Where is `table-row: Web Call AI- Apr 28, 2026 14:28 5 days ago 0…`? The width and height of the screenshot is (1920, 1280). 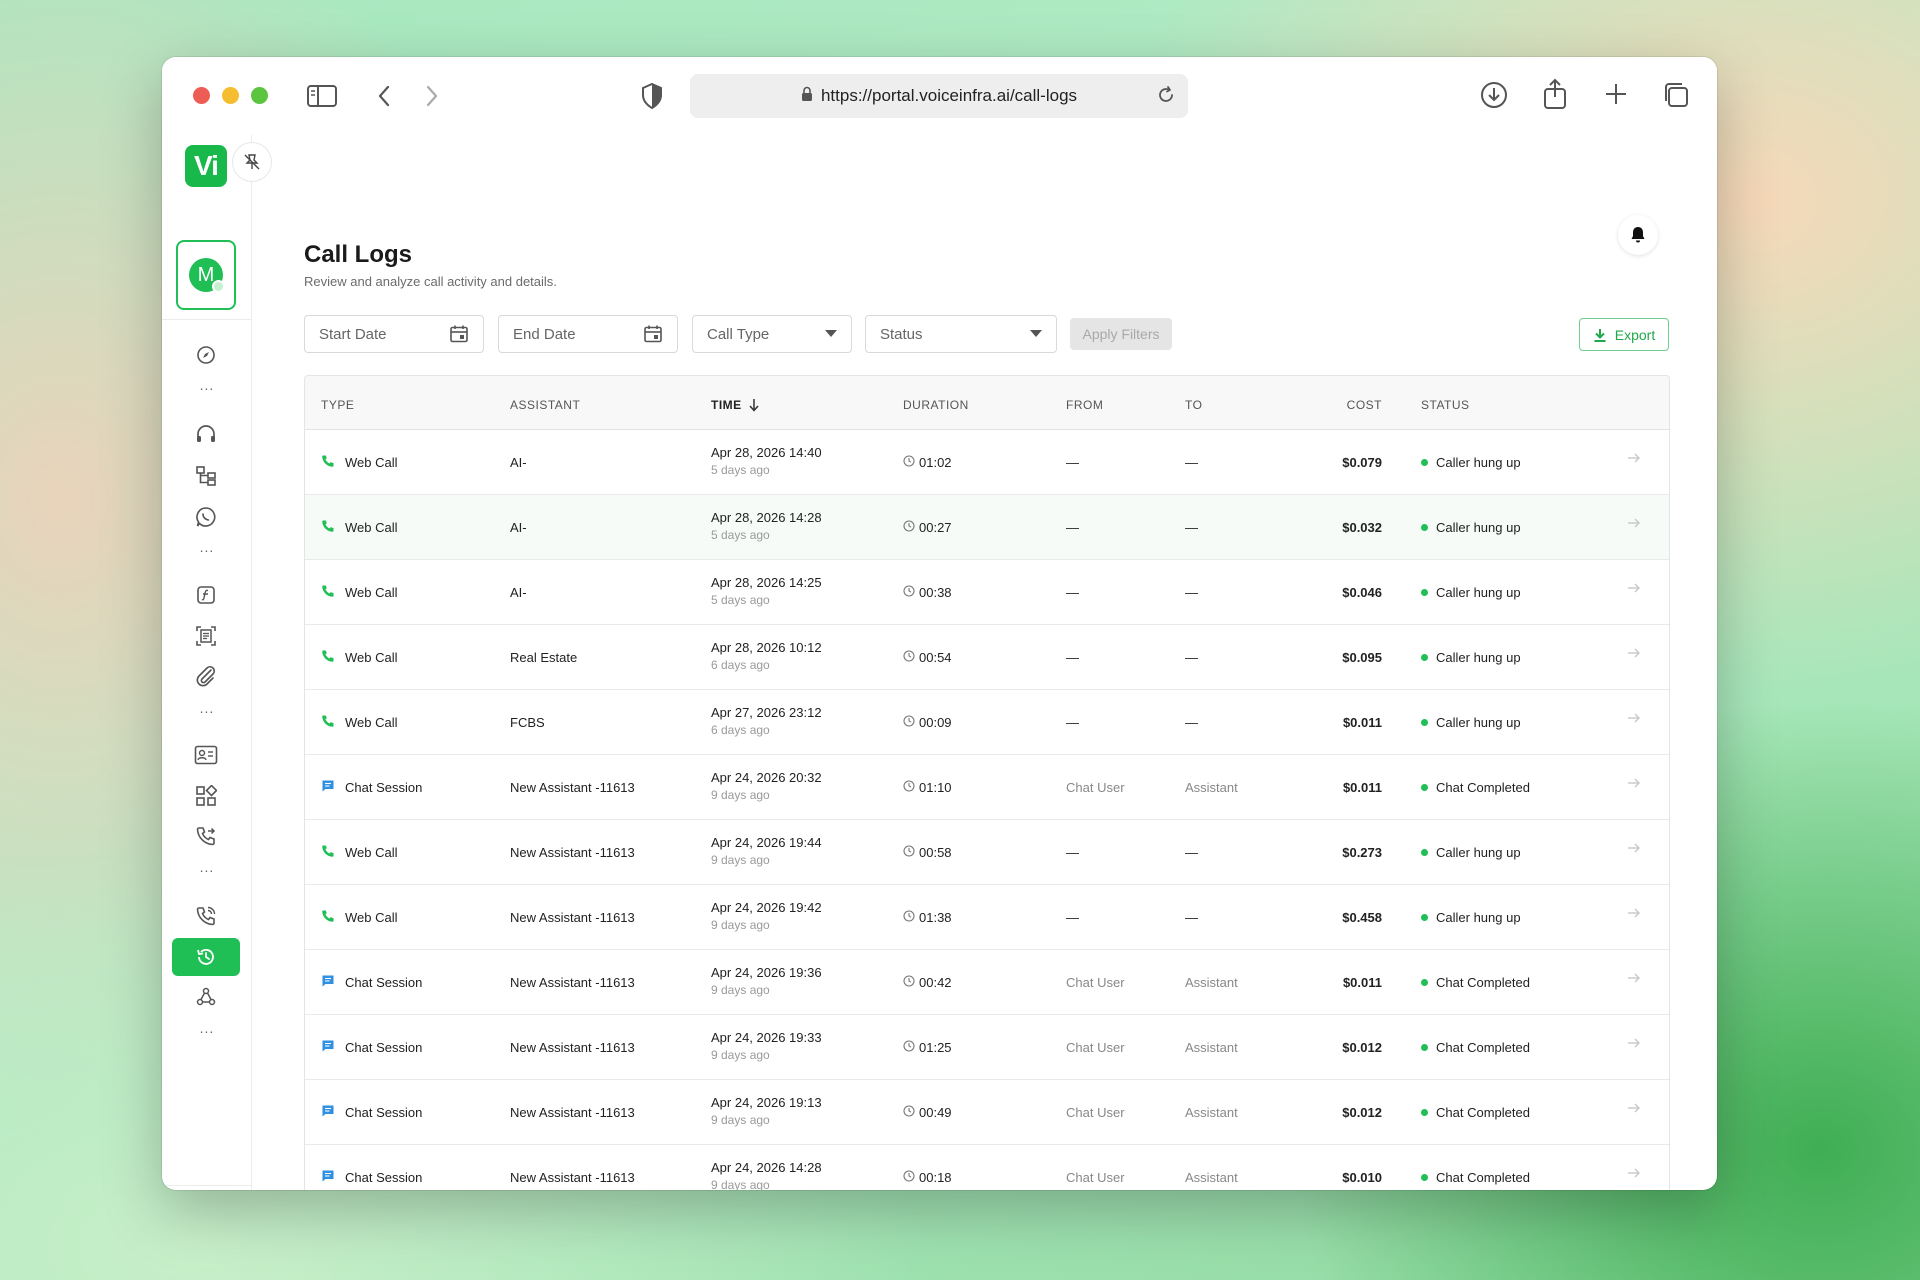
table-row: Web Call AI- Apr 28, 2026 14:28 5 days ago 0… is located at coordinates (987, 527).